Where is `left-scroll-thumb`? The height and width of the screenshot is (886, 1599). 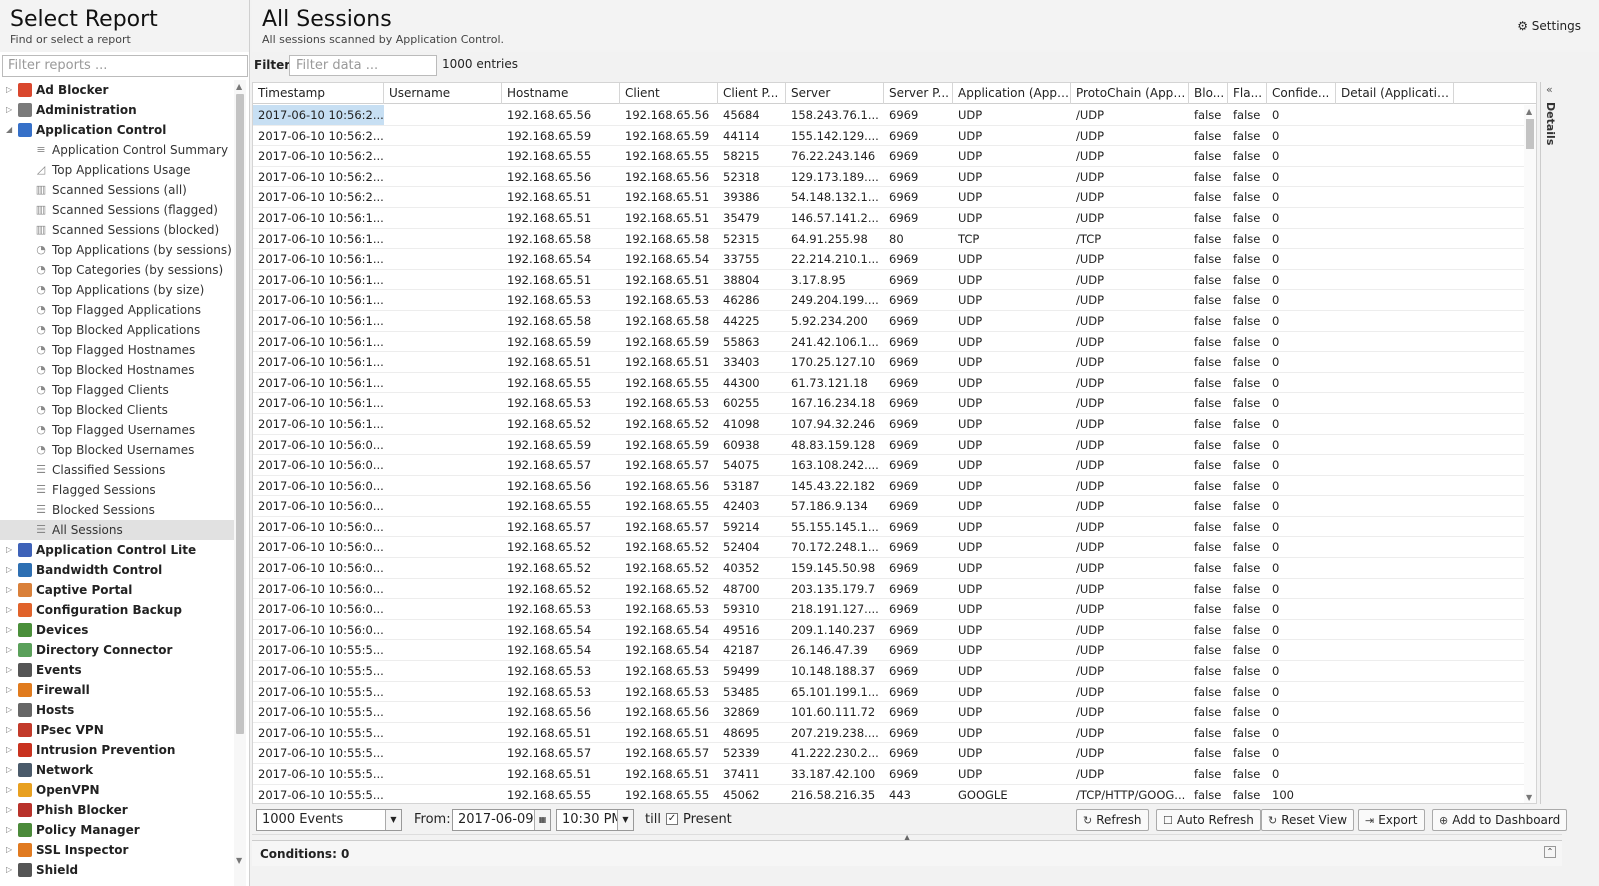
left-scroll-thumb is located at coordinates (240, 414).